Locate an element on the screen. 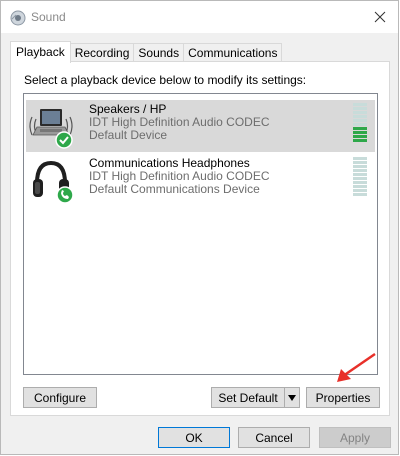 The height and width of the screenshot is (456, 400). headphones-icon is located at coordinates (53, 181).